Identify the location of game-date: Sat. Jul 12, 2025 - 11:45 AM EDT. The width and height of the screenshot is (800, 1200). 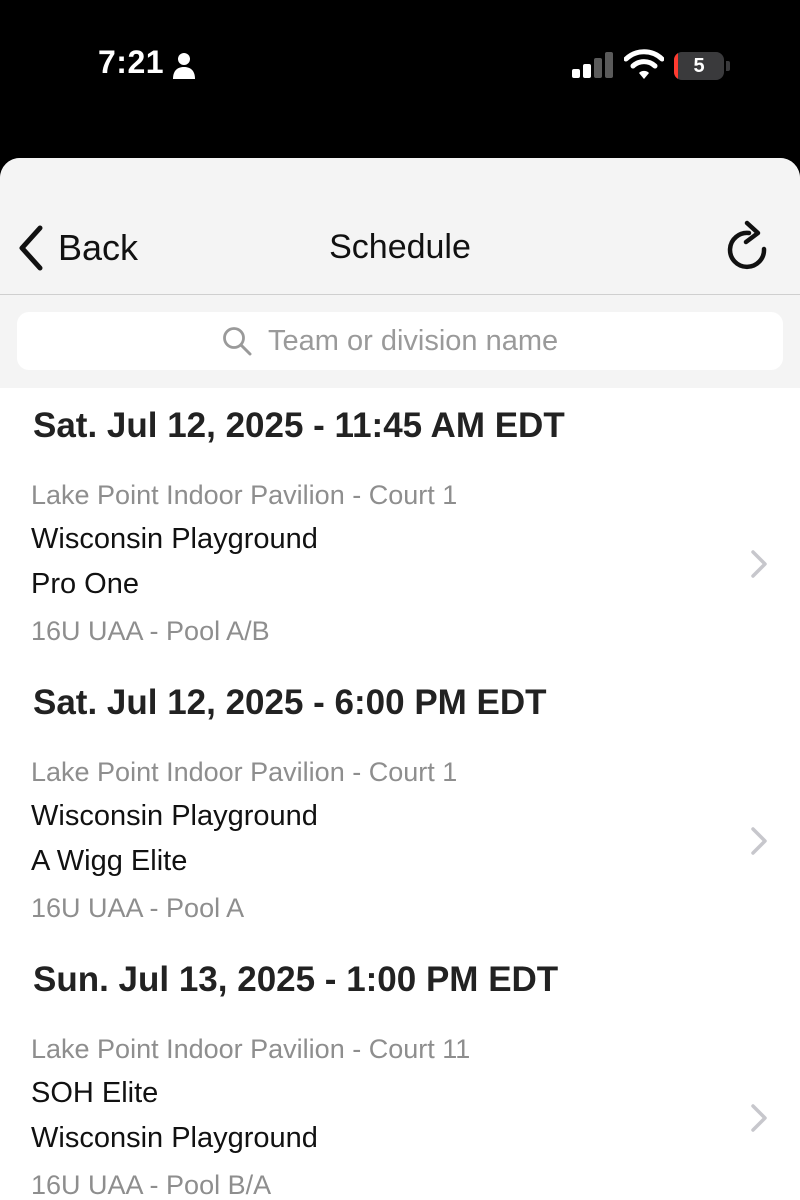
(299, 425).